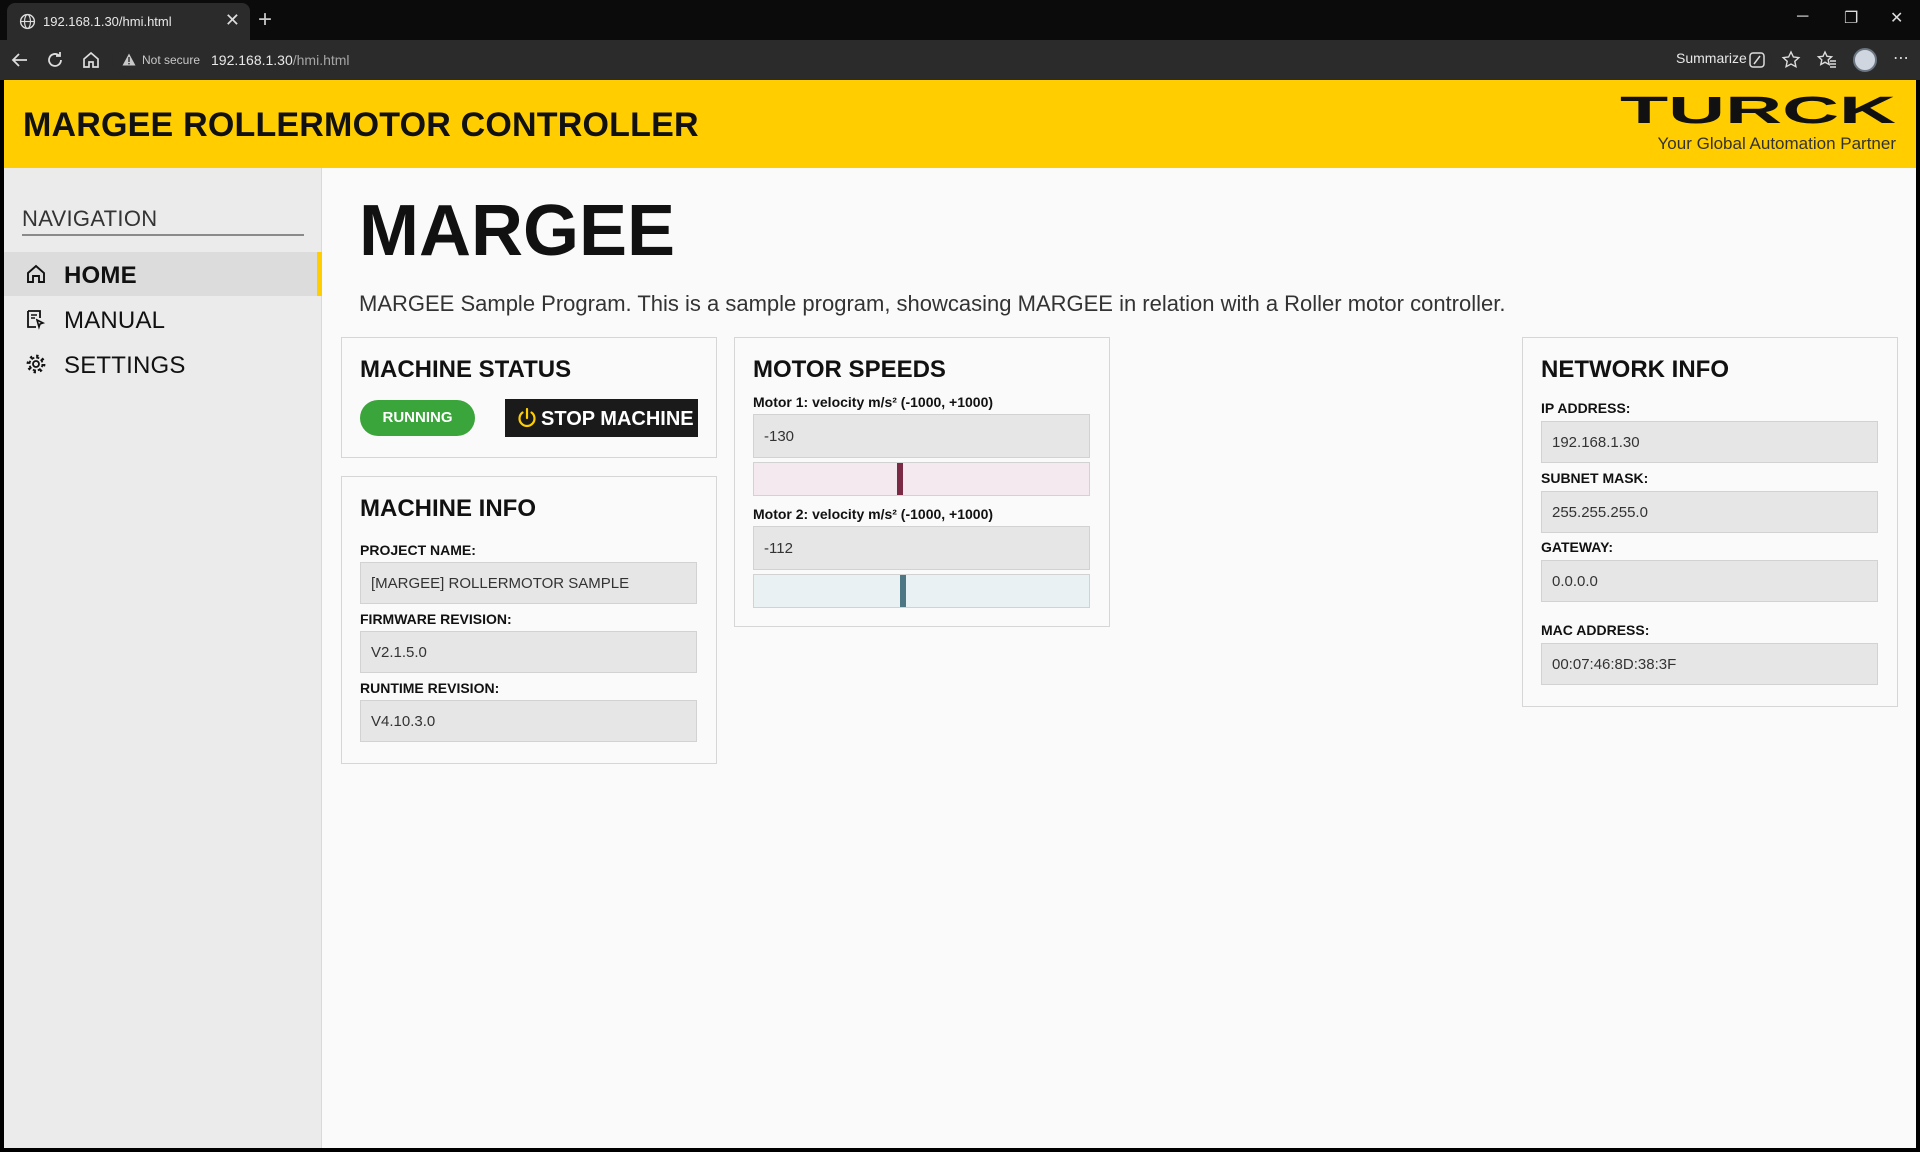 The width and height of the screenshot is (1920, 1152). Describe the element at coordinates (430, 688) in the screenshot. I see `runtime-revision-label: RUNTIME REVISION:` at that location.